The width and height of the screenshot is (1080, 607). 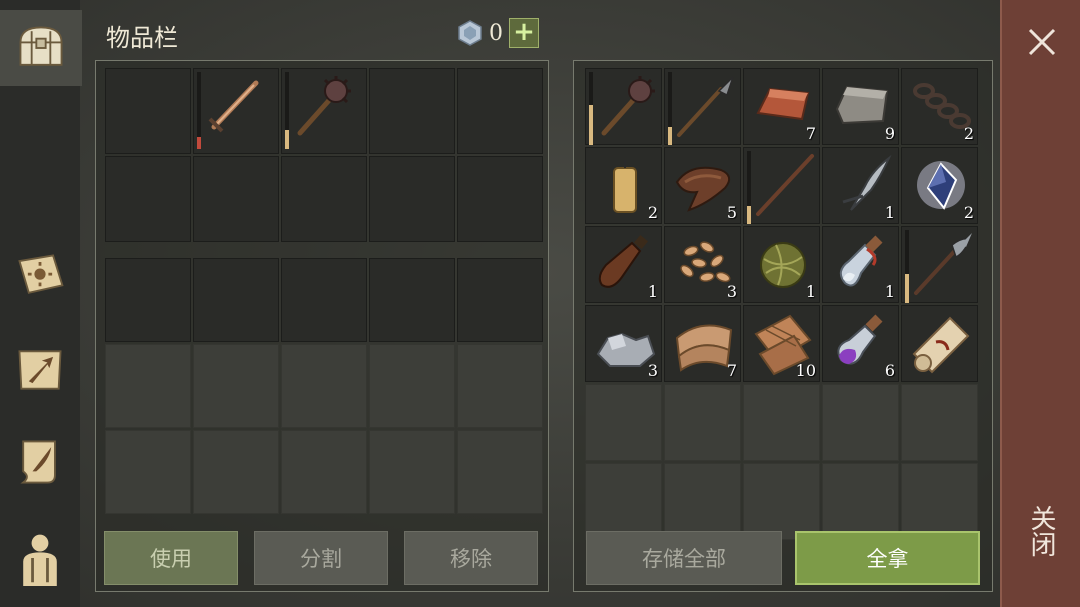 I want to click on close-bar: 关闭, so click(x=1040, y=303).